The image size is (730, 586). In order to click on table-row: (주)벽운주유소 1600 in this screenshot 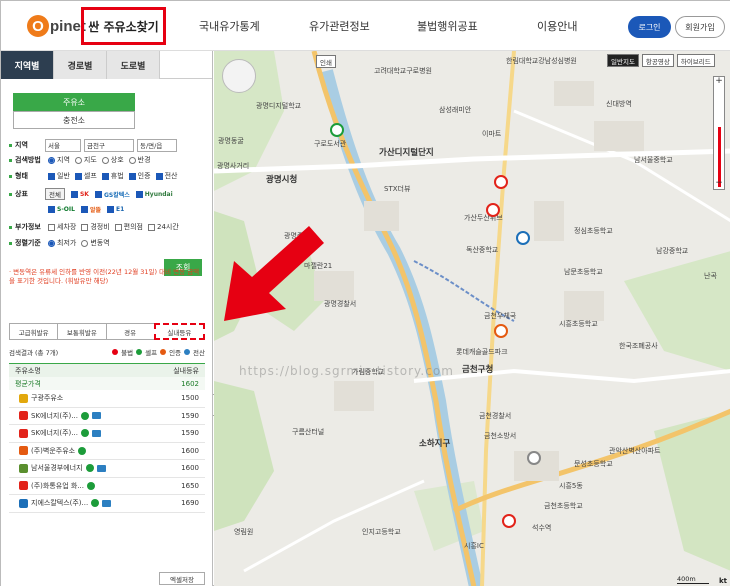, I will do `click(107, 451)`.